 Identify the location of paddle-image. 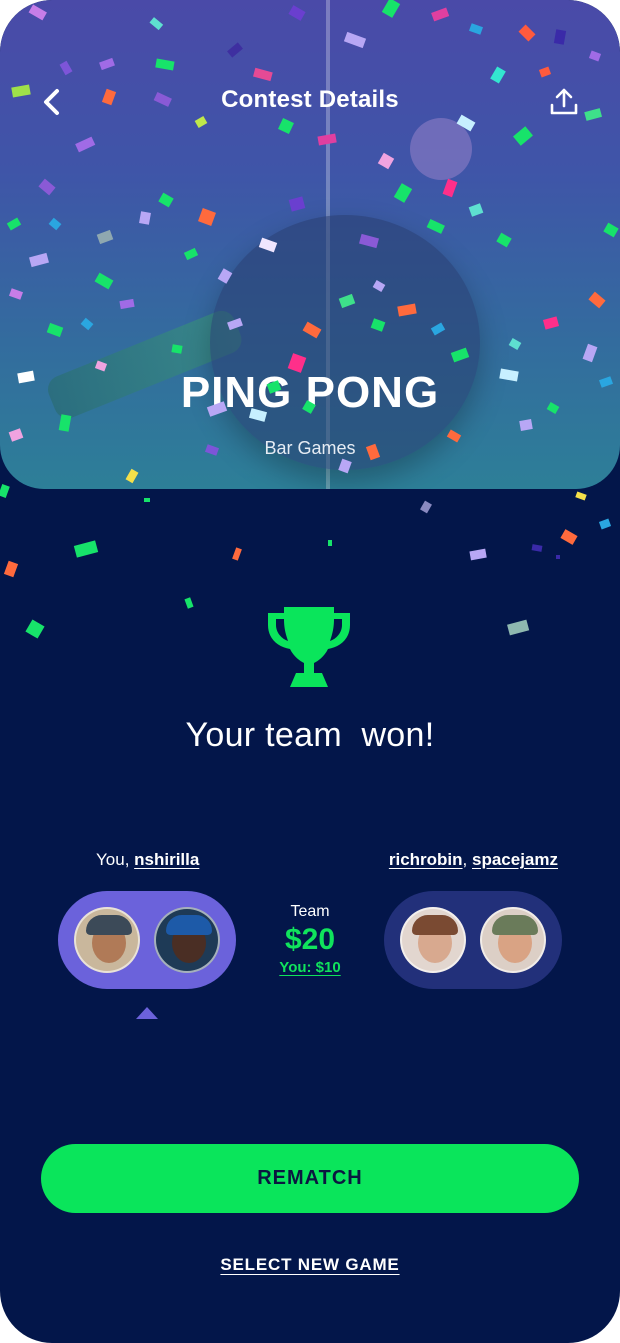
(345, 342).